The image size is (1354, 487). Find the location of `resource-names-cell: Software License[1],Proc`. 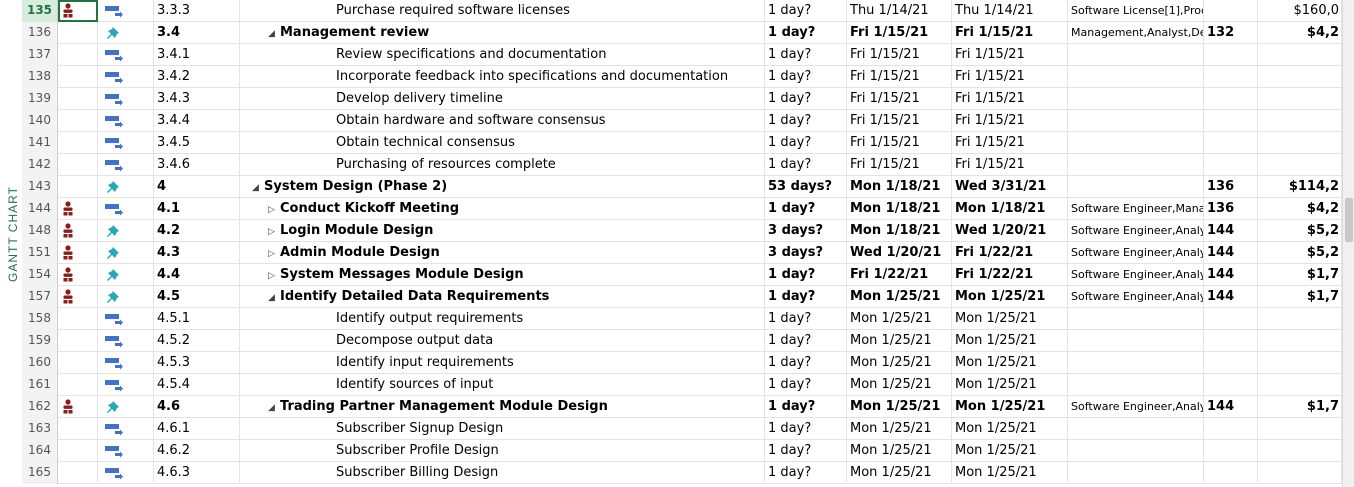

resource-names-cell: Software License[1],Proc is located at coordinates (1136, 11).